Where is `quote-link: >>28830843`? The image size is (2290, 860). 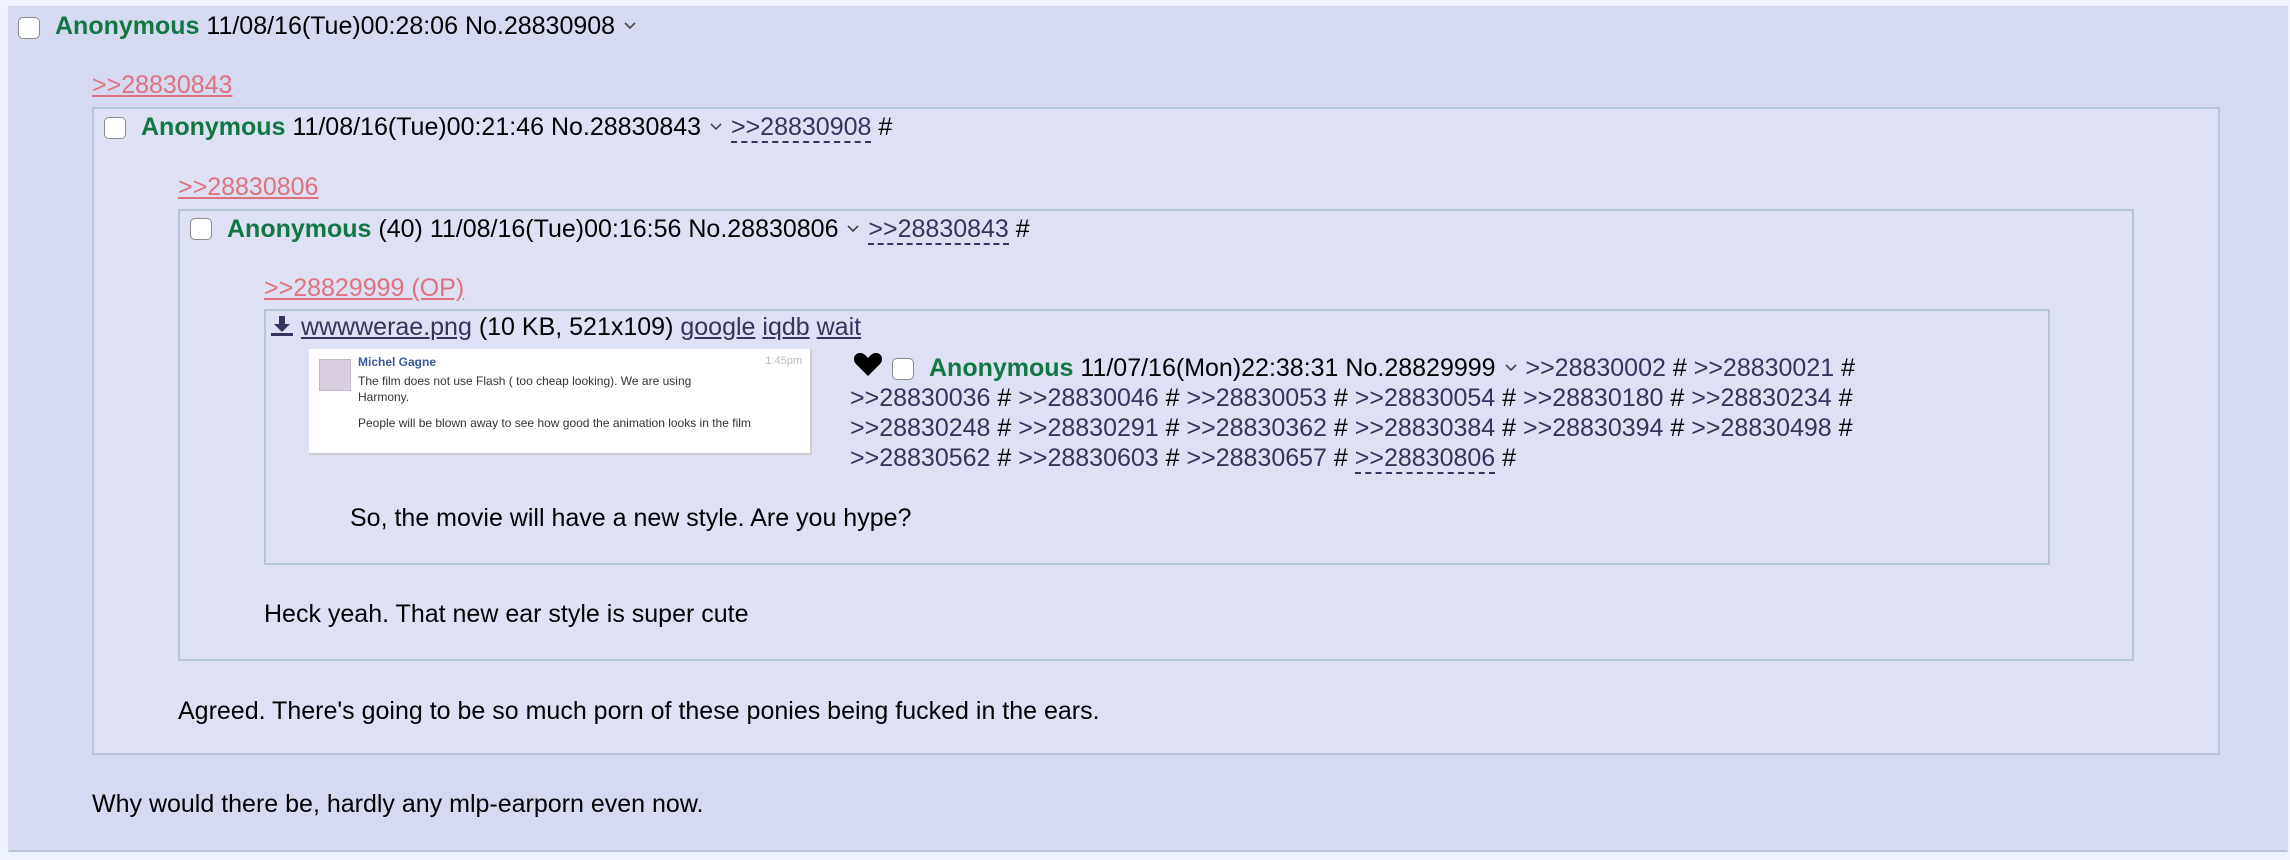
quote-link: >>28830843 is located at coordinates (162, 85).